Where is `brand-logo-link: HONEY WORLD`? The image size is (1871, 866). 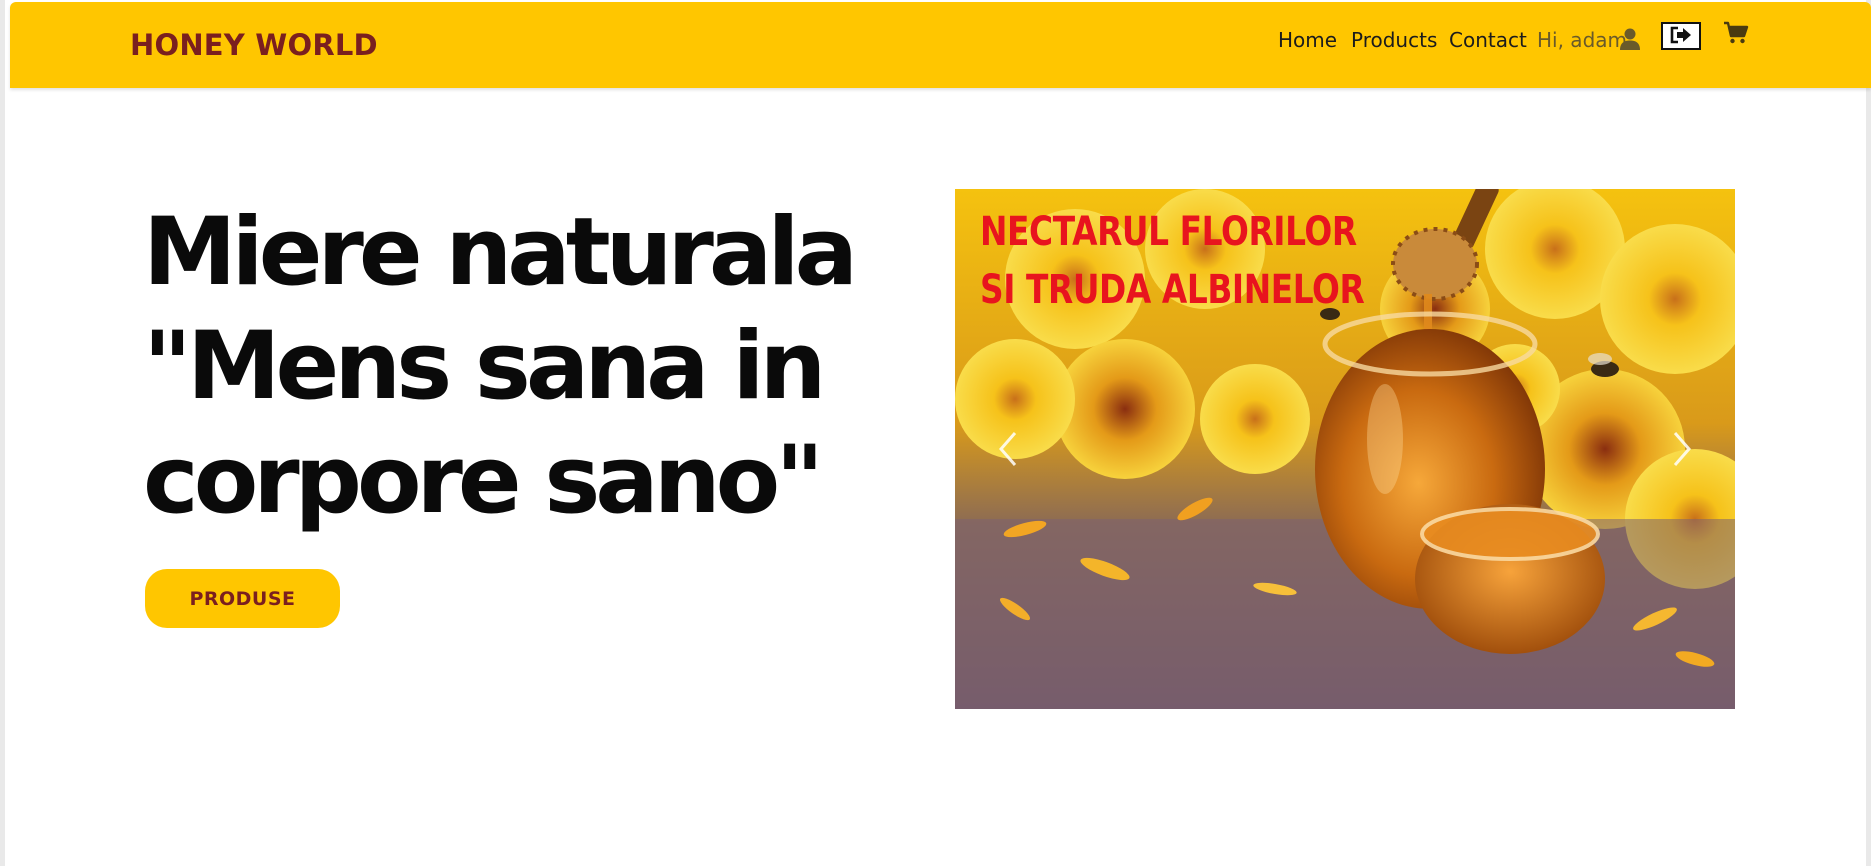 brand-logo-link: HONEY WORLD is located at coordinates (254, 45).